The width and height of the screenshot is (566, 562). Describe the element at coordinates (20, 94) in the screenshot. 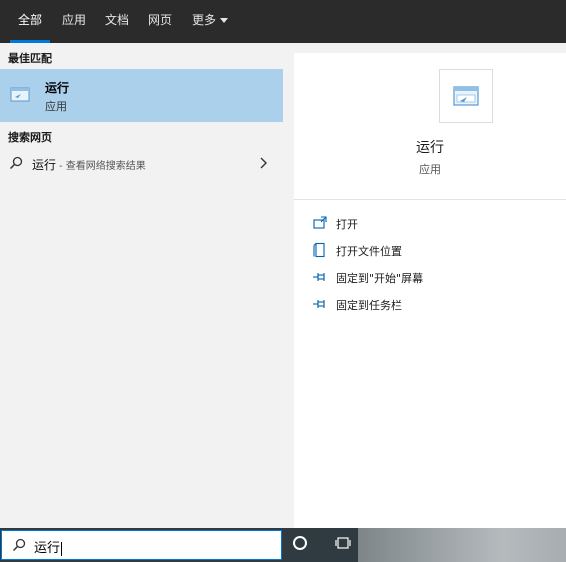

I see `run-app-icon` at that location.